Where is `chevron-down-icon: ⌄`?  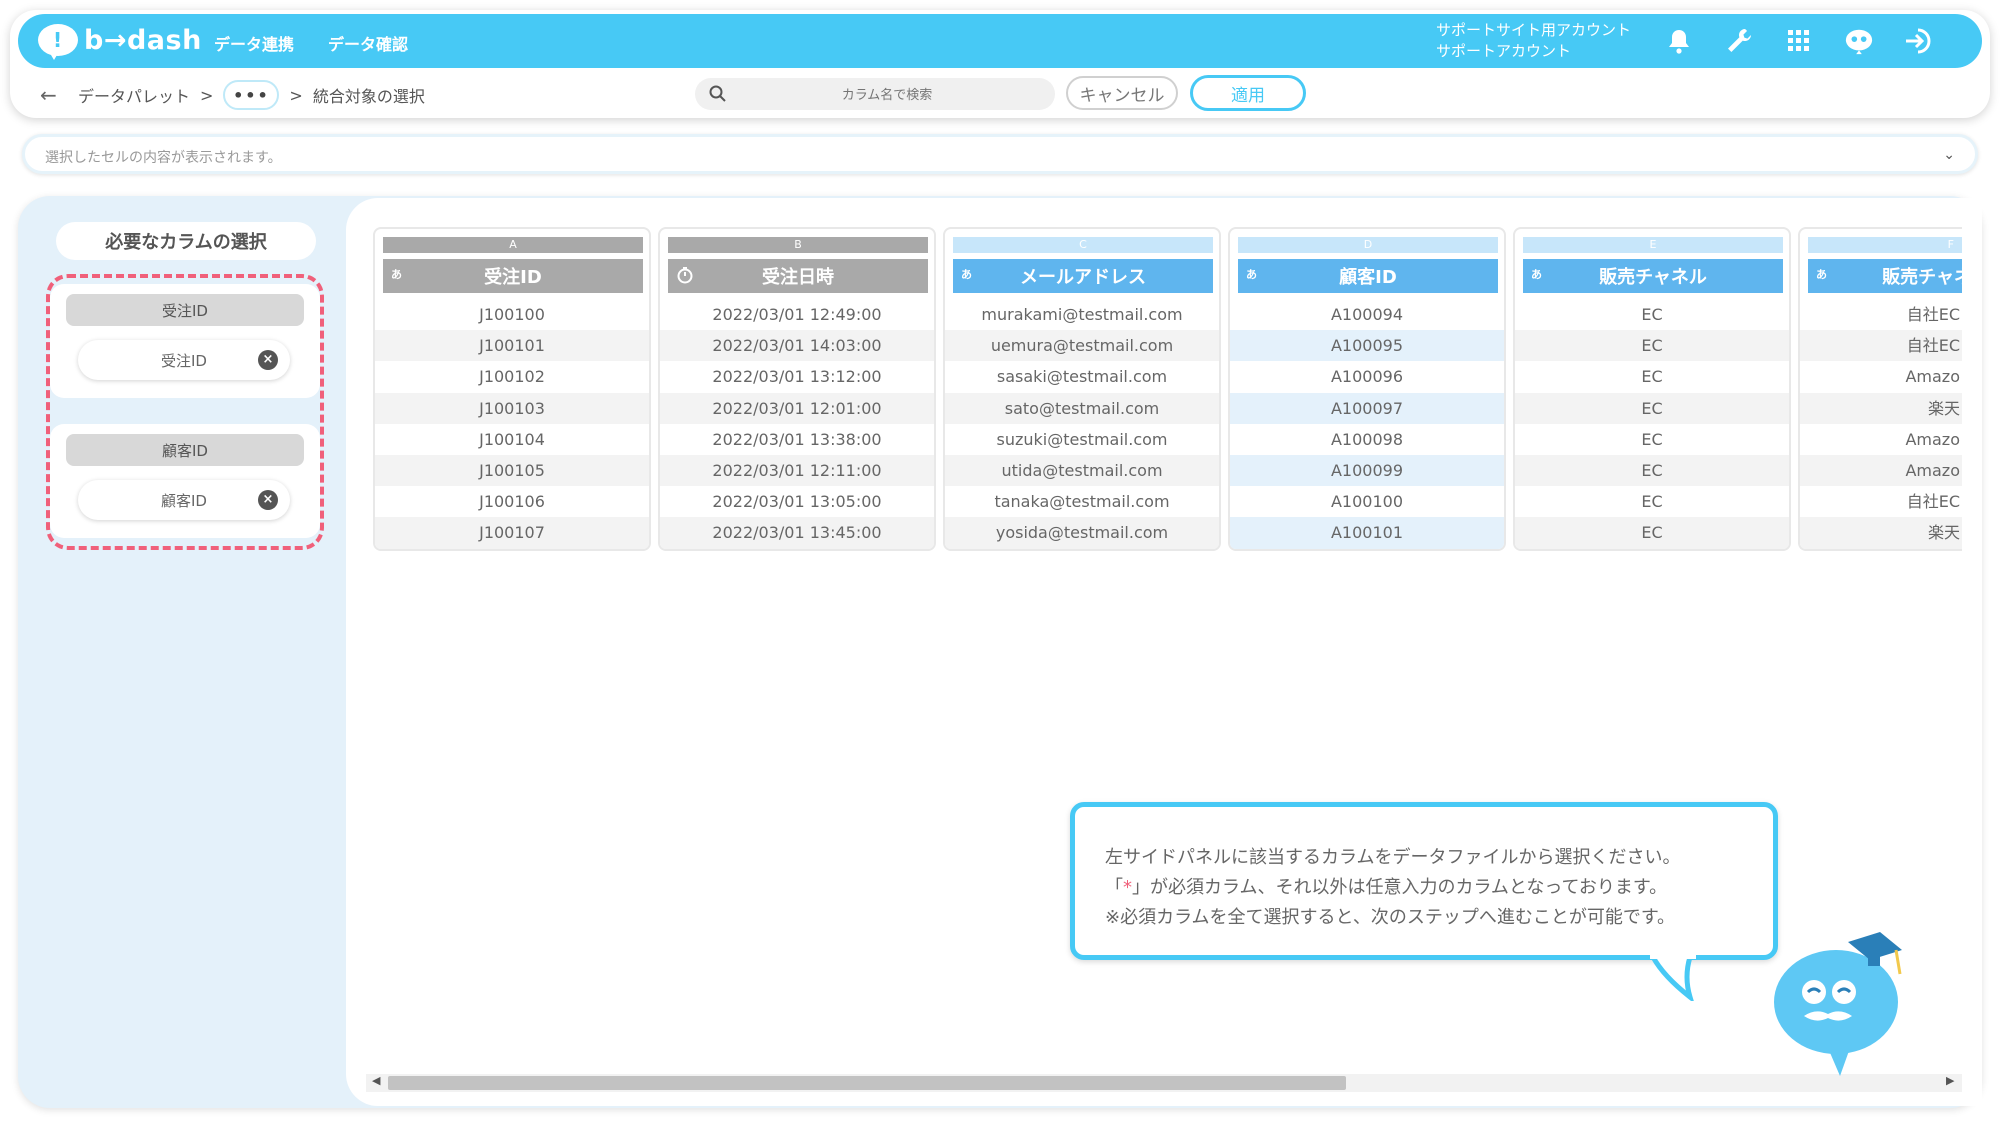 chevron-down-icon: ⌄ is located at coordinates (1949, 155).